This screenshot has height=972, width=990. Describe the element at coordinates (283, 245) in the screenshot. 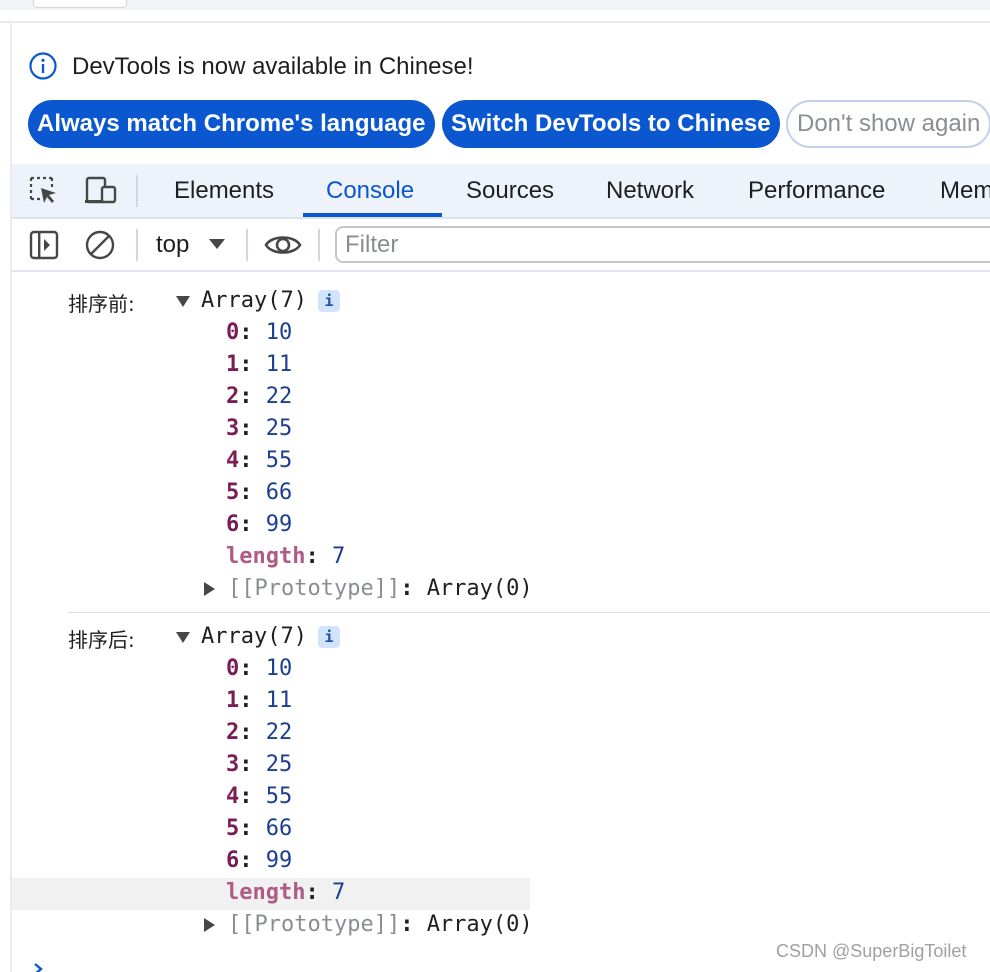

I see `live-expression-eye-icon` at that location.